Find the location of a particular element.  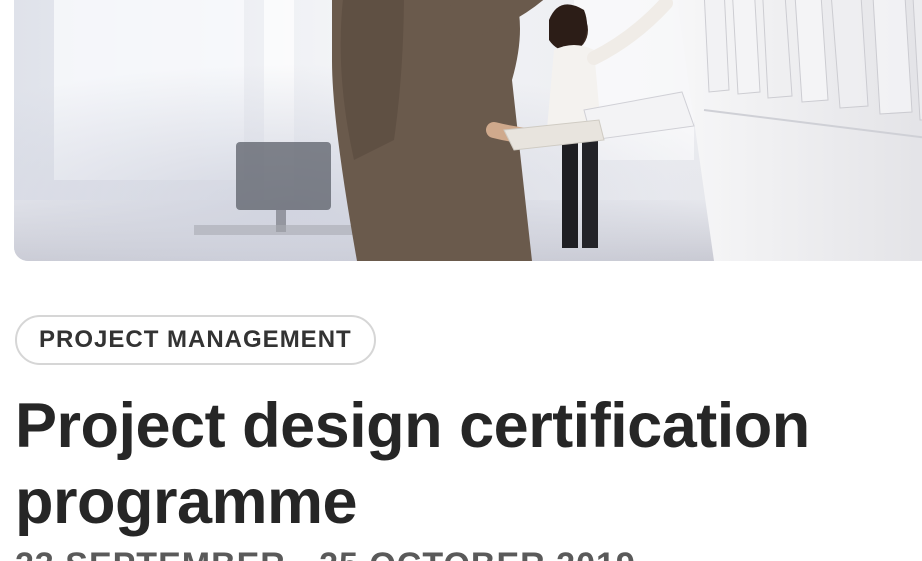

category-tag: PROJECT MANAGEMENT is located at coordinates (195, 340).